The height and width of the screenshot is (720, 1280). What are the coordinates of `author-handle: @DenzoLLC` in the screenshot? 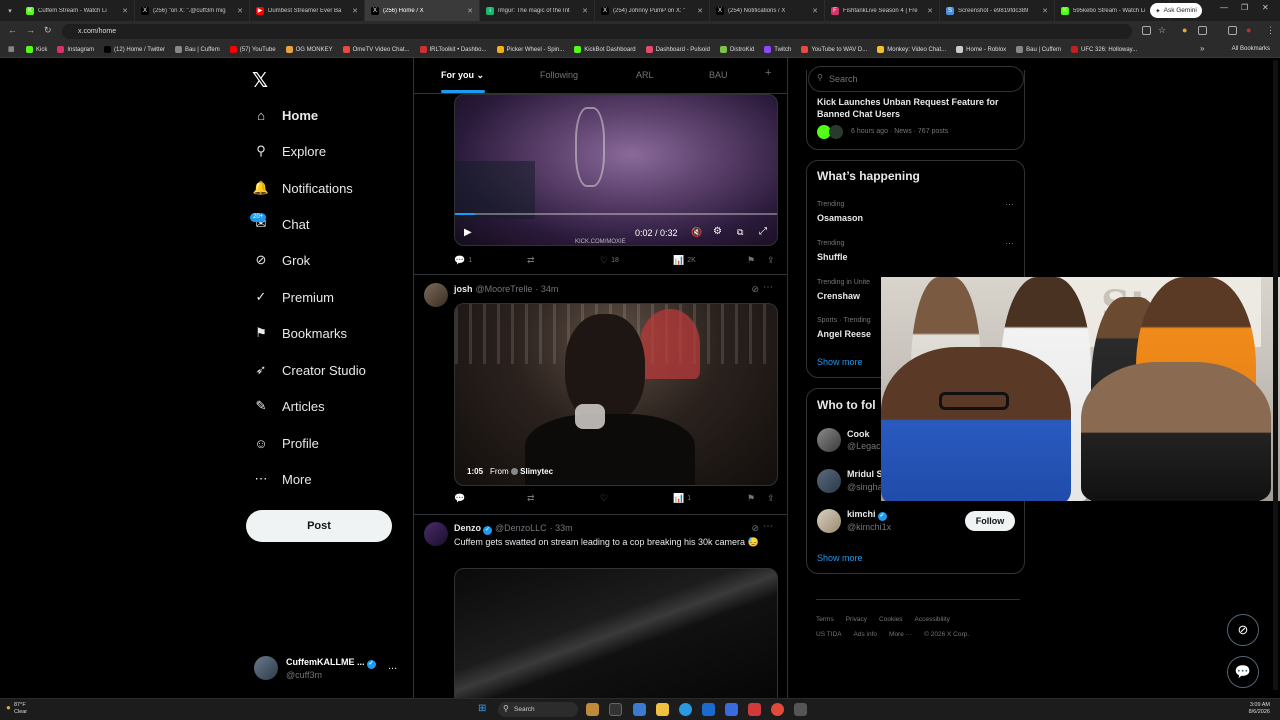 It's located at (521, 528).